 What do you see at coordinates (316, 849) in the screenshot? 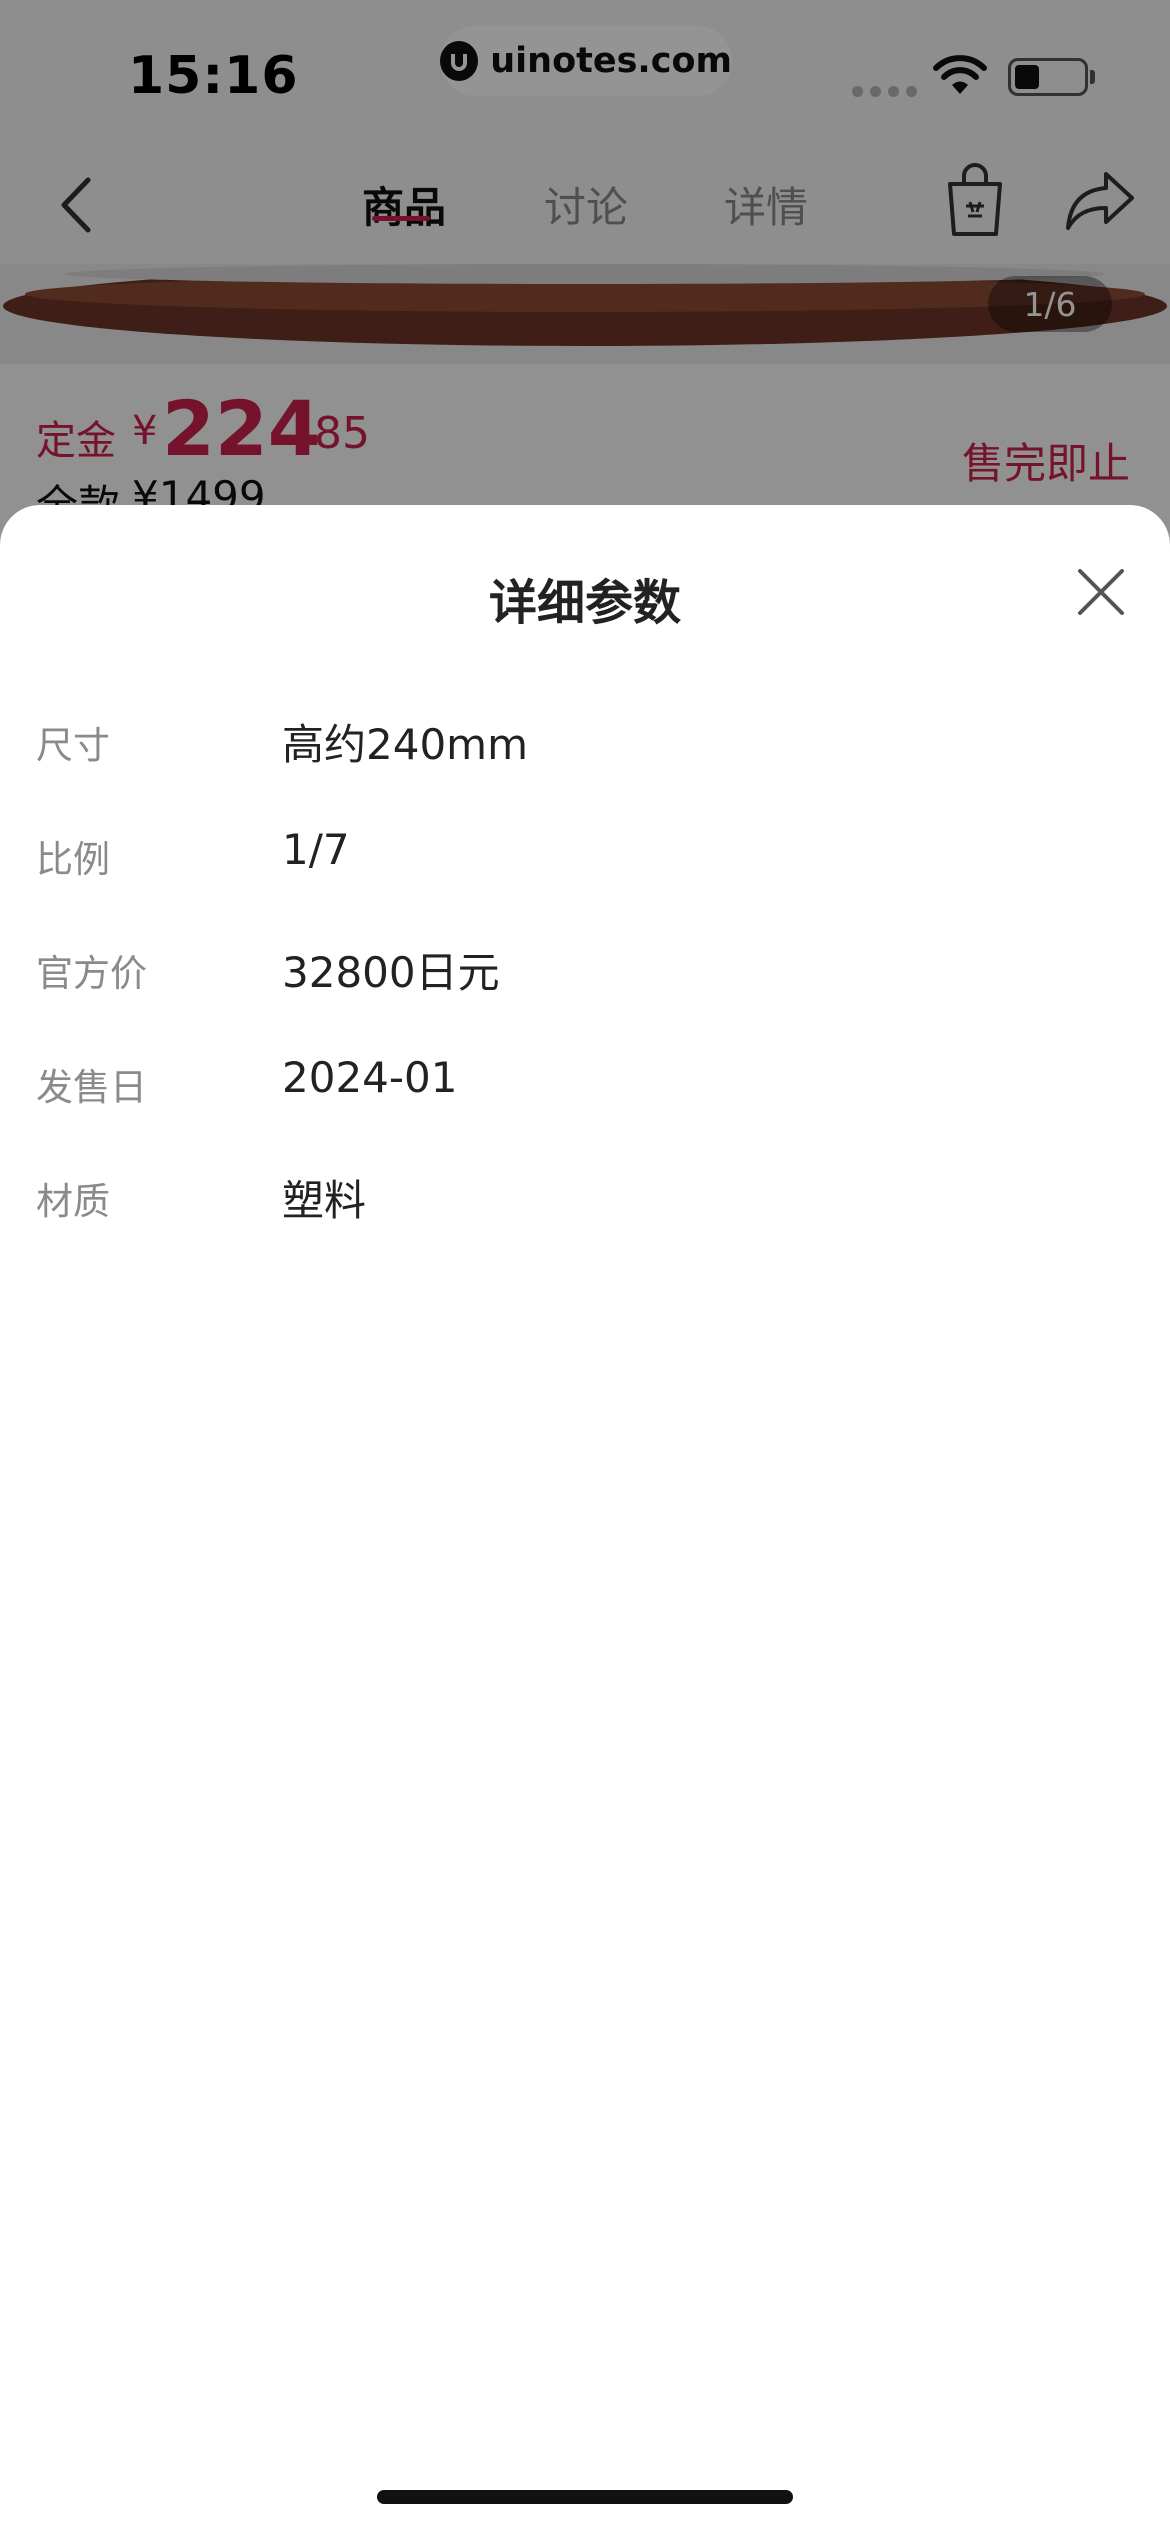
I see `param-value: 1/7` at bounding box center [316, 849].